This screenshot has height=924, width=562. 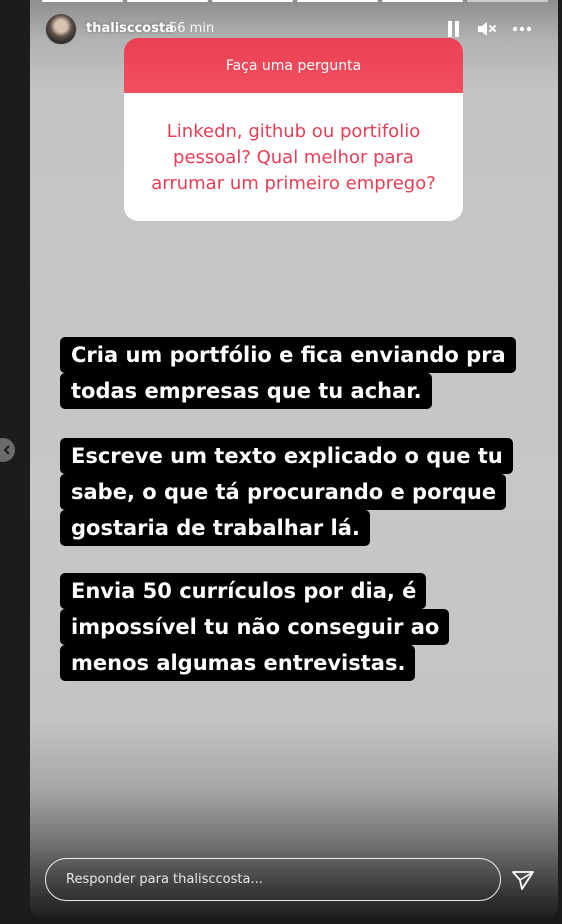 What do you see at coordinates (246, 391) in the screenshot?
I see `answer-line: todas empresas que tu achar.` at bounding box center [246, 391].